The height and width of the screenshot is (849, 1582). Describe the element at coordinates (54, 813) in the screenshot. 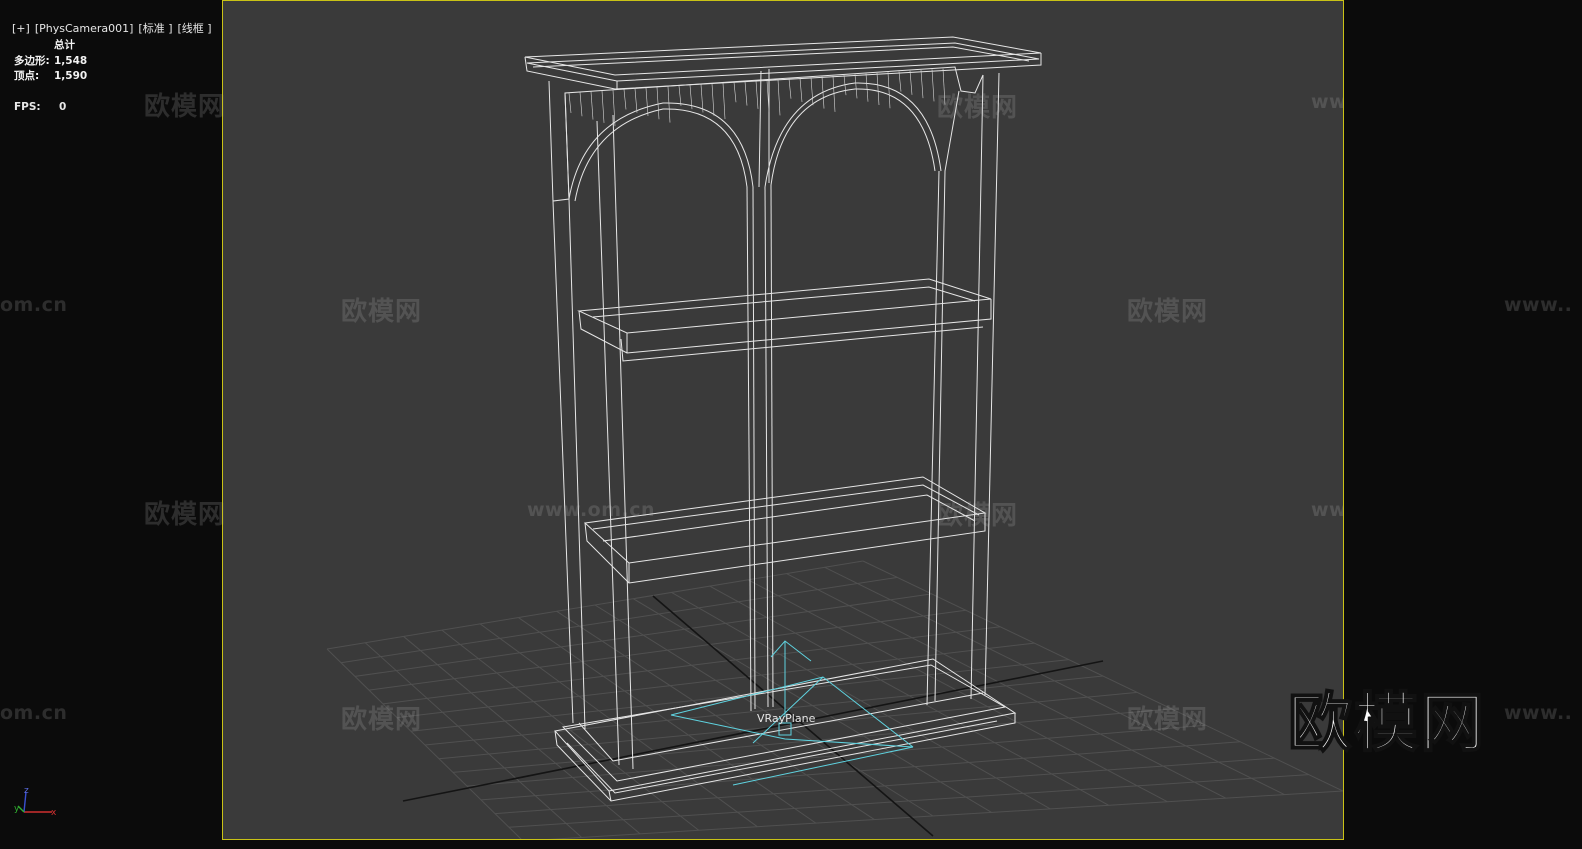

I see `axis-x-label: x` at that location.